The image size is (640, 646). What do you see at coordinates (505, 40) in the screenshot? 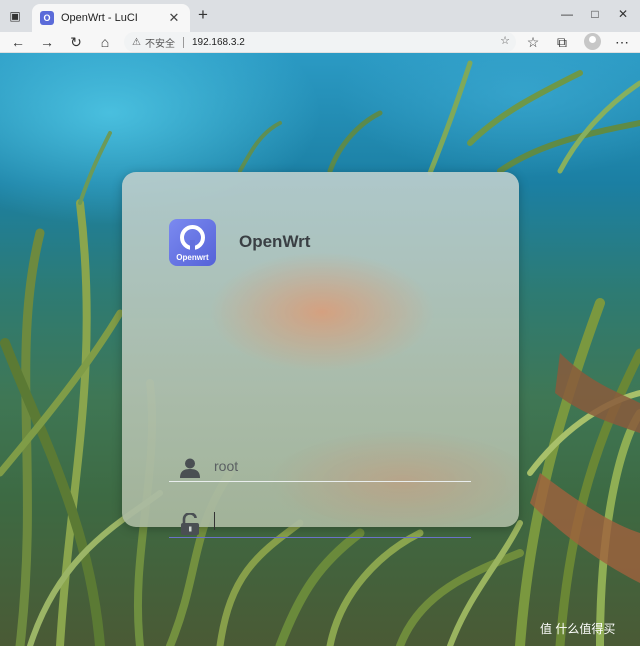
I see `favorite-star-icon: ☆` at bounding box center [505, 40].